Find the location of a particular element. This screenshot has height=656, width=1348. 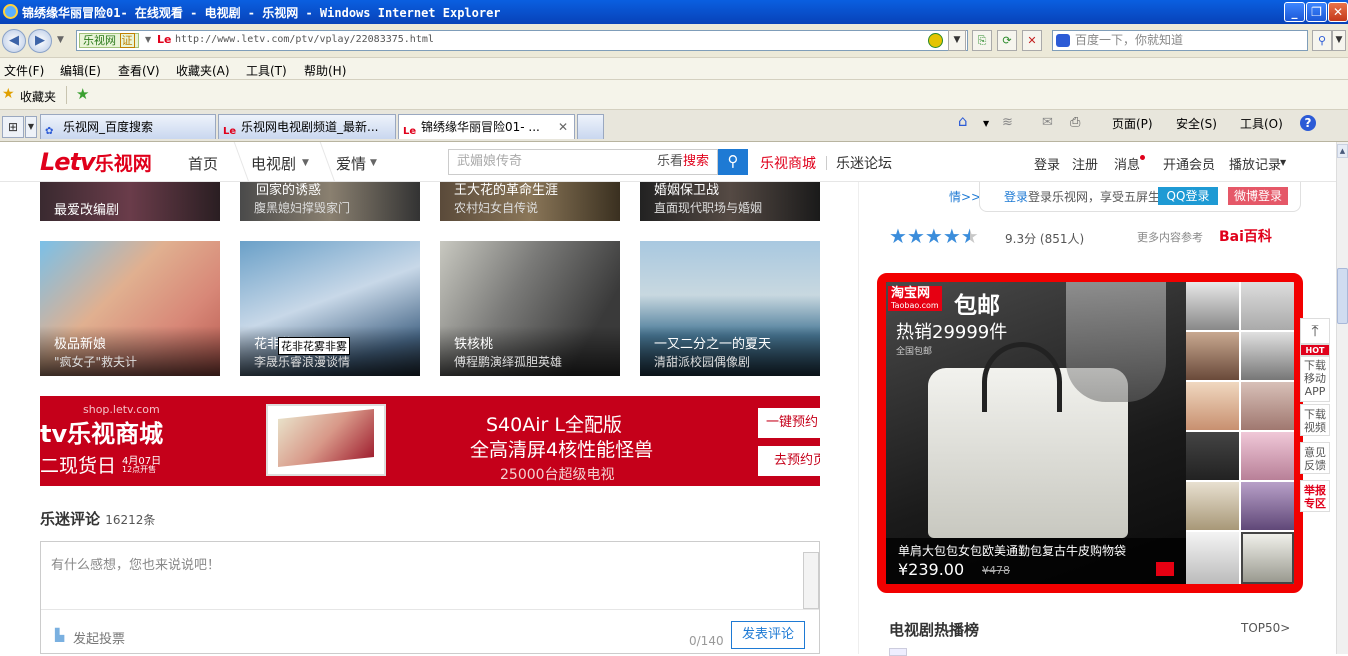

history-dropdown-icon: ▼ is located at coordinates (60, 40).